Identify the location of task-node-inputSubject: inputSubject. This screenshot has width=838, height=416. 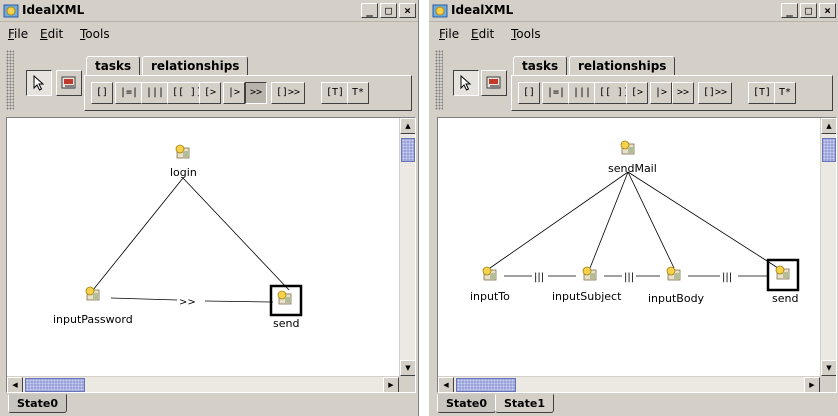
(587, 284).